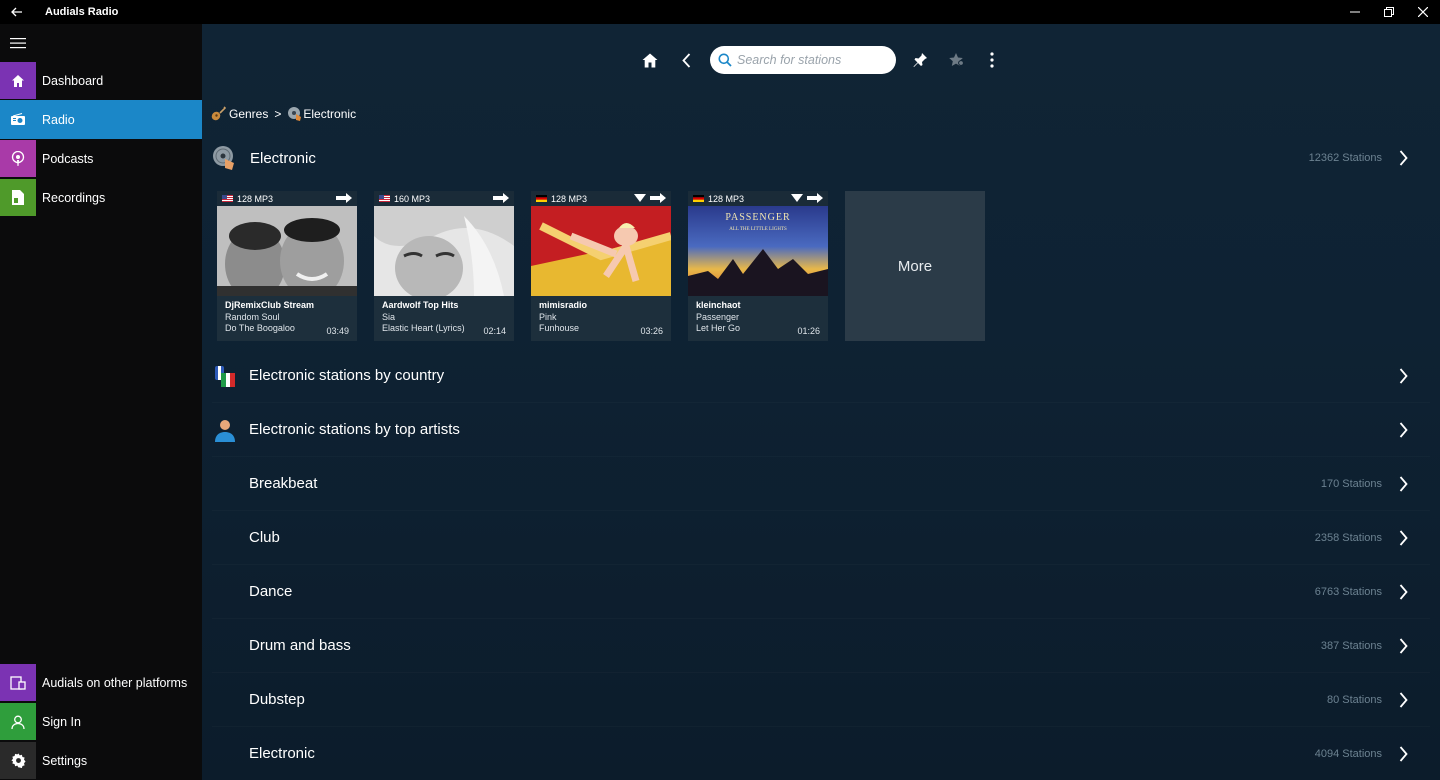 This screenshot has width=1440, height=780. Describe the element at coordinates (698, 198) in the screenshot. I see `de-flag-icon` at that location.